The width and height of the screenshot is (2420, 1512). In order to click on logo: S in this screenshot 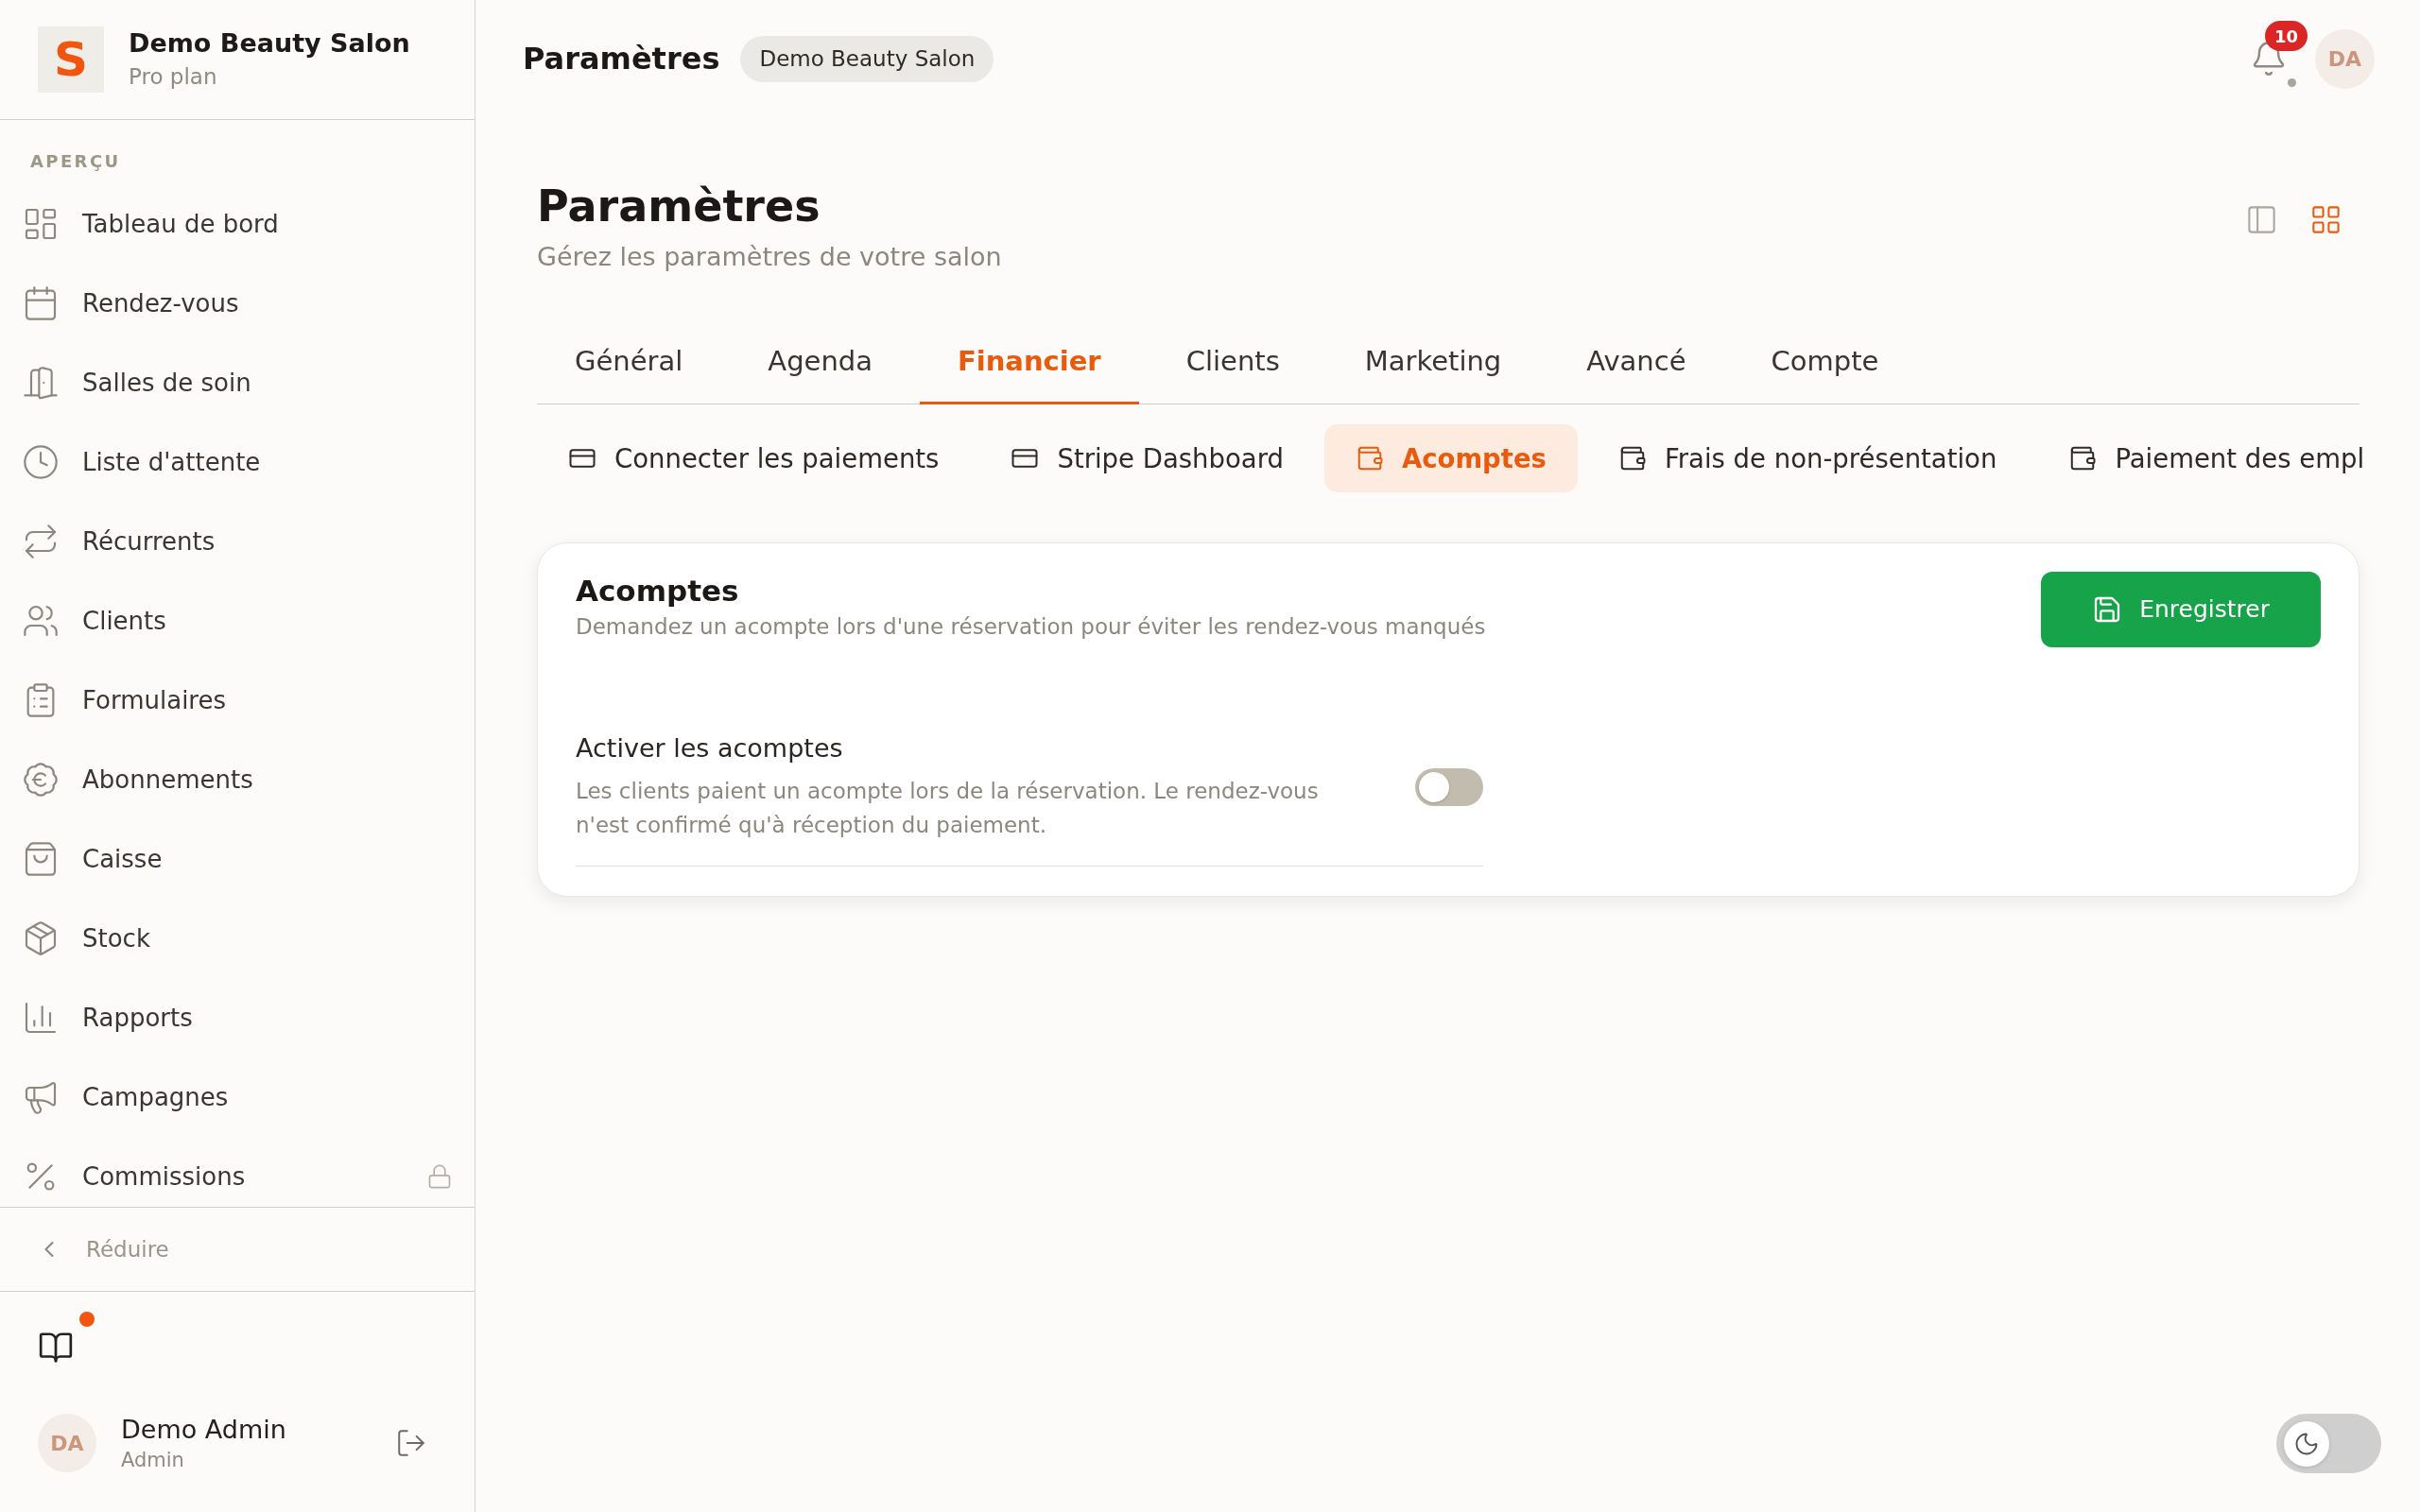, I will do `click(71, 59)`.